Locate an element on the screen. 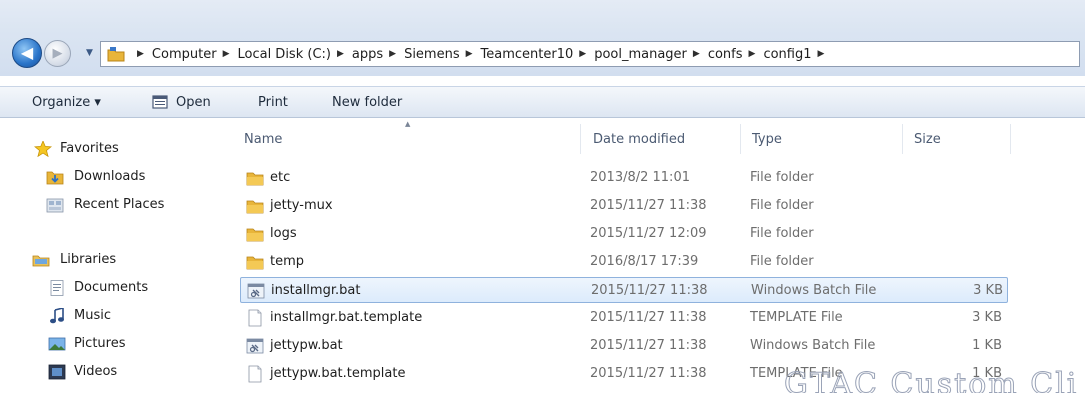  file-date-modified: 2013/8/2 11:01 is located at coordinates (640, 177).